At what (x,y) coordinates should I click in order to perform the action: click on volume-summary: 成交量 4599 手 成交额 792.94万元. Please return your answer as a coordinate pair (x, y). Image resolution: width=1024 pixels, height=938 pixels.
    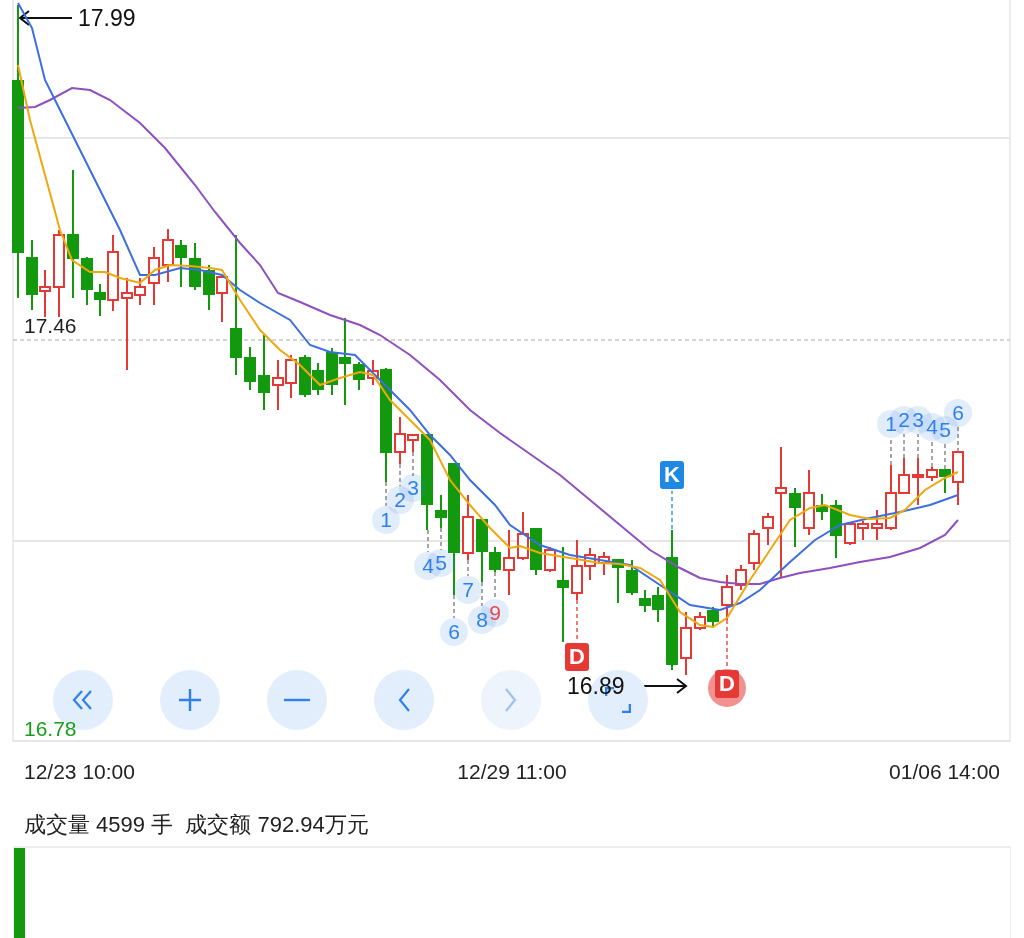
    Looking at the image, I should click on (196, 825).